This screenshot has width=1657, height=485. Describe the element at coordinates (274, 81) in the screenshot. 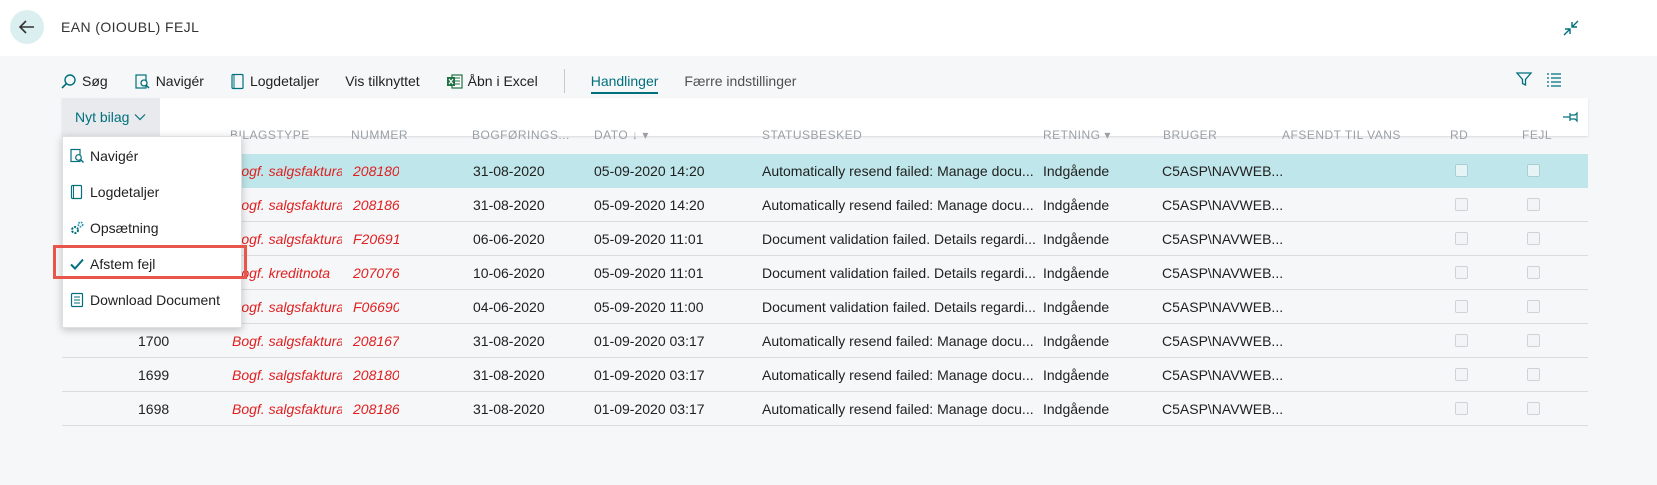

I see `log-details-button: Logdetaljer` at that location.